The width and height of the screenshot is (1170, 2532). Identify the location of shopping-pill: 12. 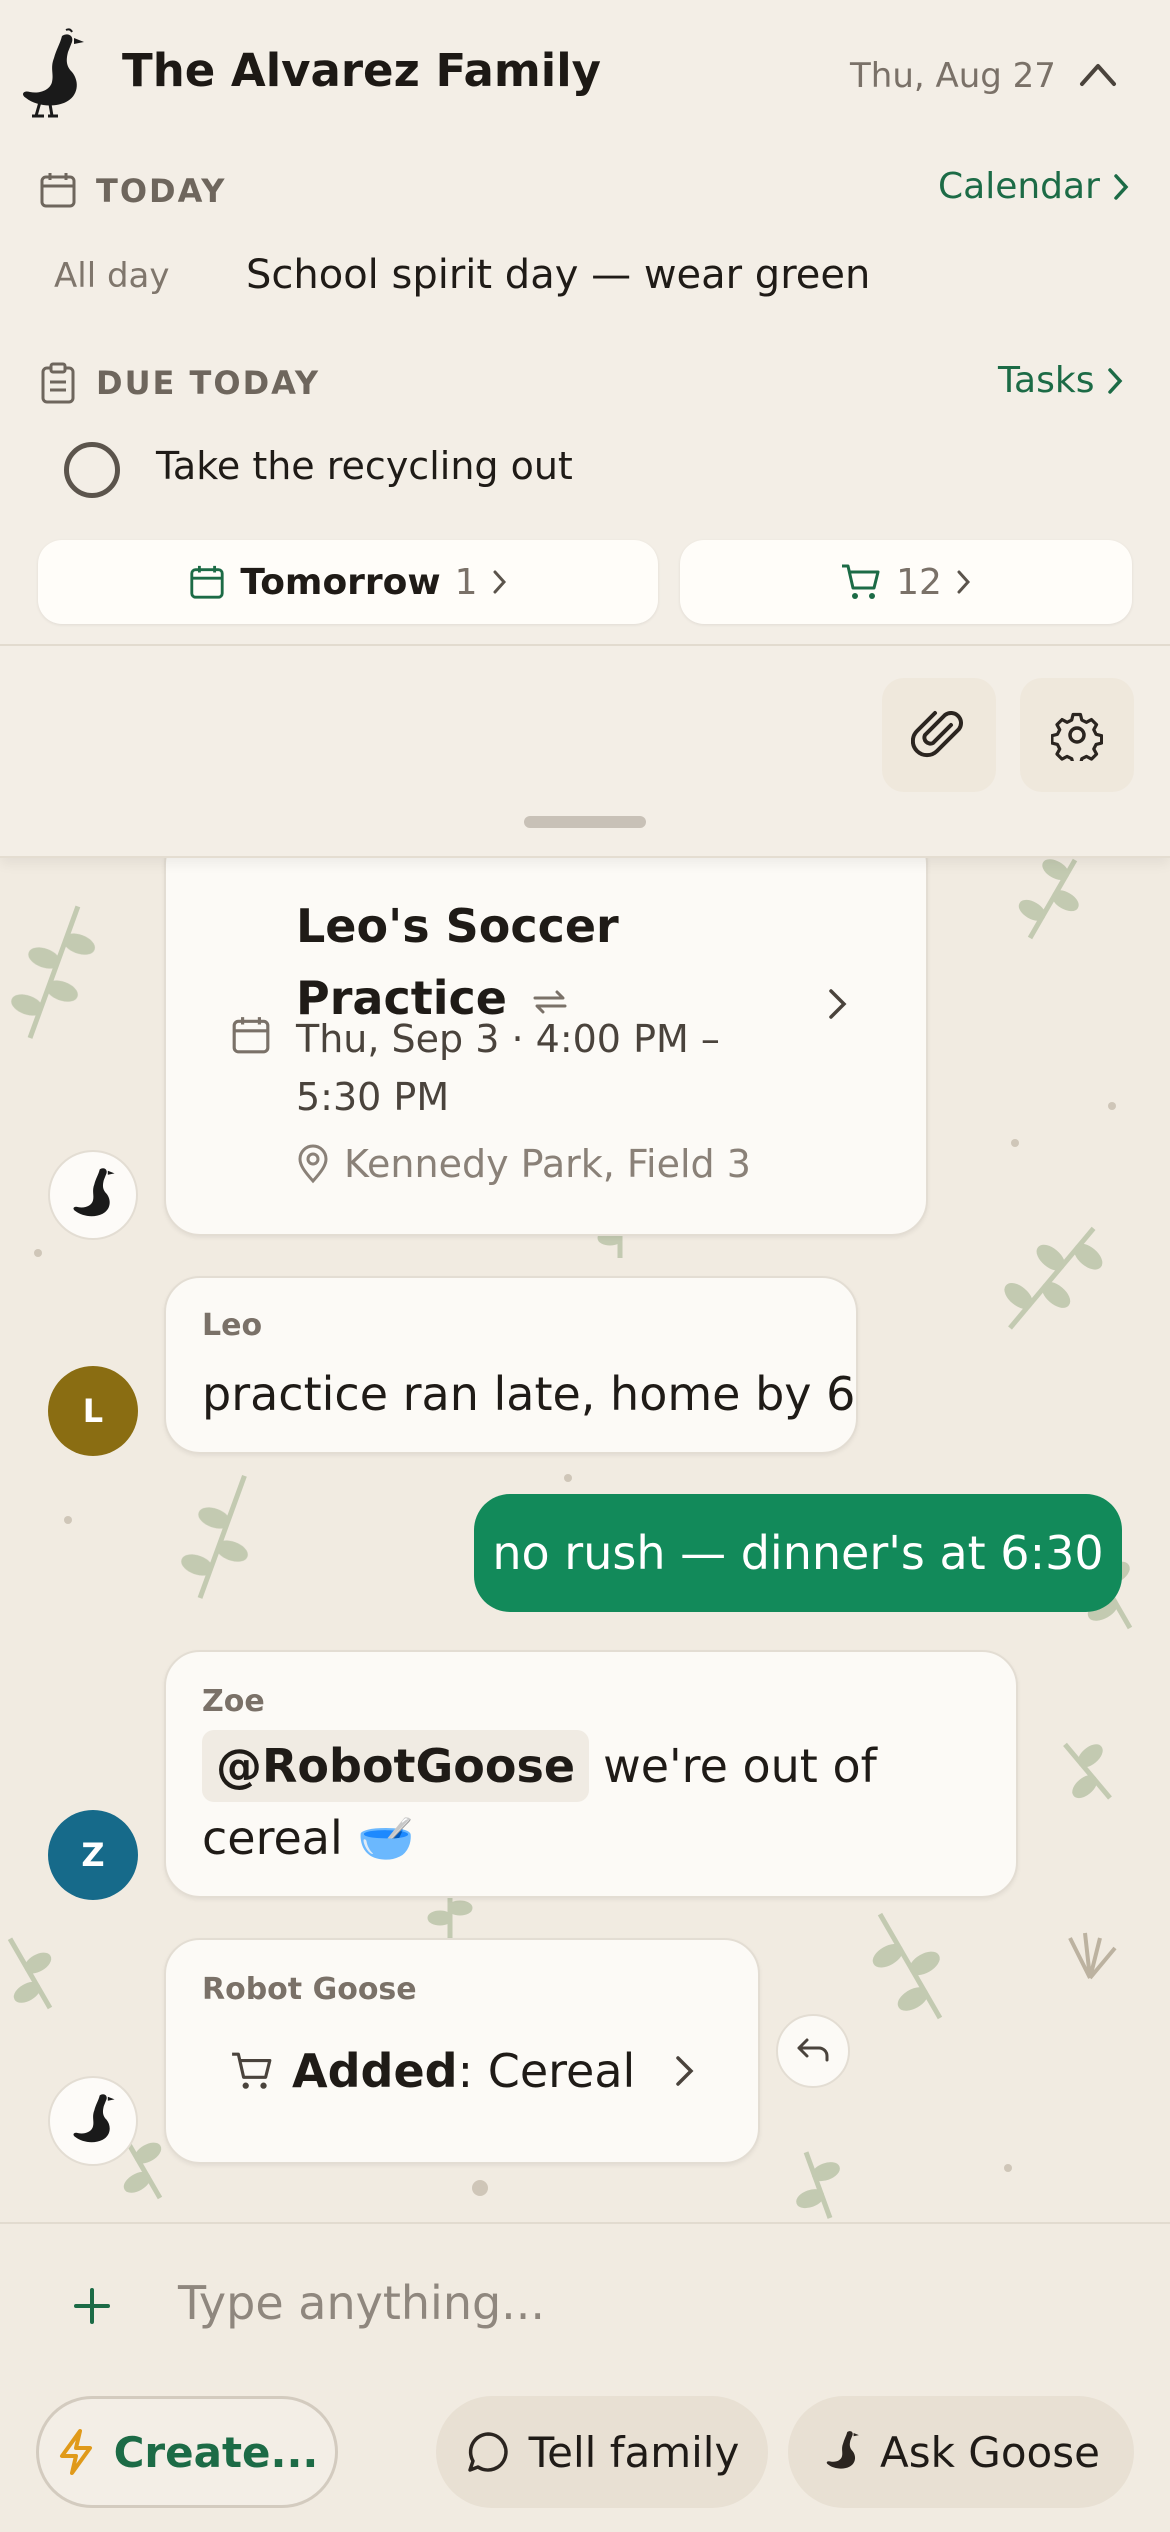
(906, 582).